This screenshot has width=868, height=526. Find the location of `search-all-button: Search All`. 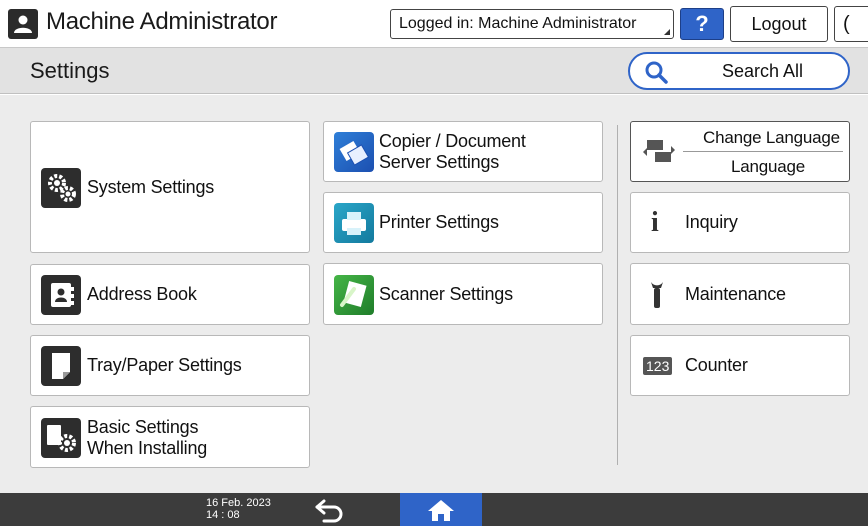

search-all-button: Search All is located at coordinates (739, 71).